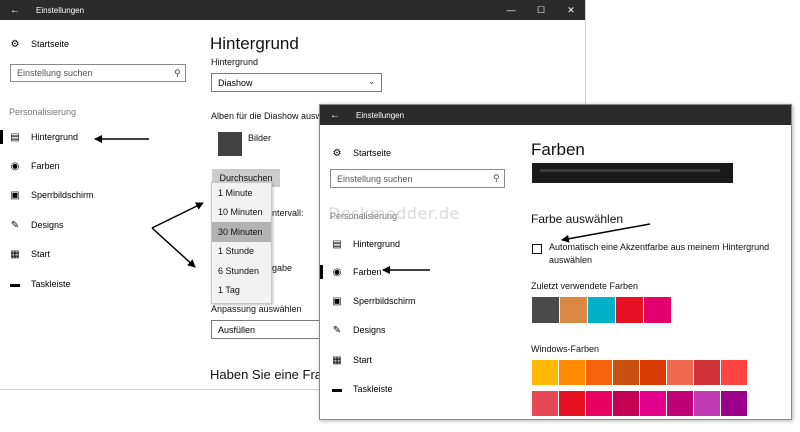  What do you see at coordinates (571, 260) in the screenshot?
I see `auto-accent-label-line2: auswählen` at bounding box center [571, 260].